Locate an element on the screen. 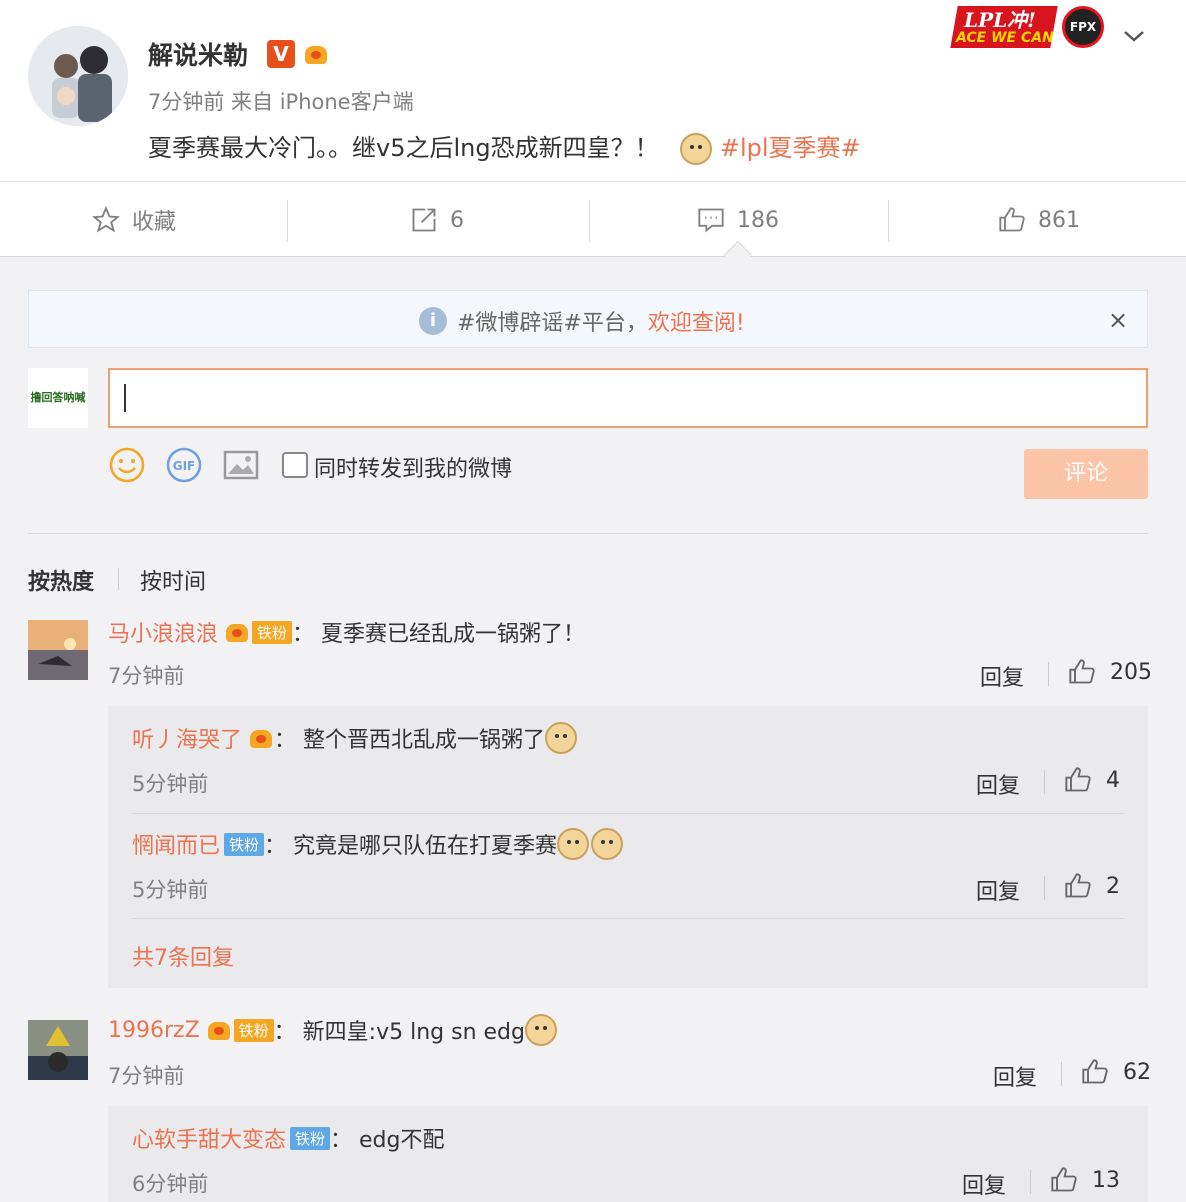 Image resolution: width=1186 pixels, height=1202 pixels. banner-line2: ACE WE CAN is located at coordinates (1005, 38).